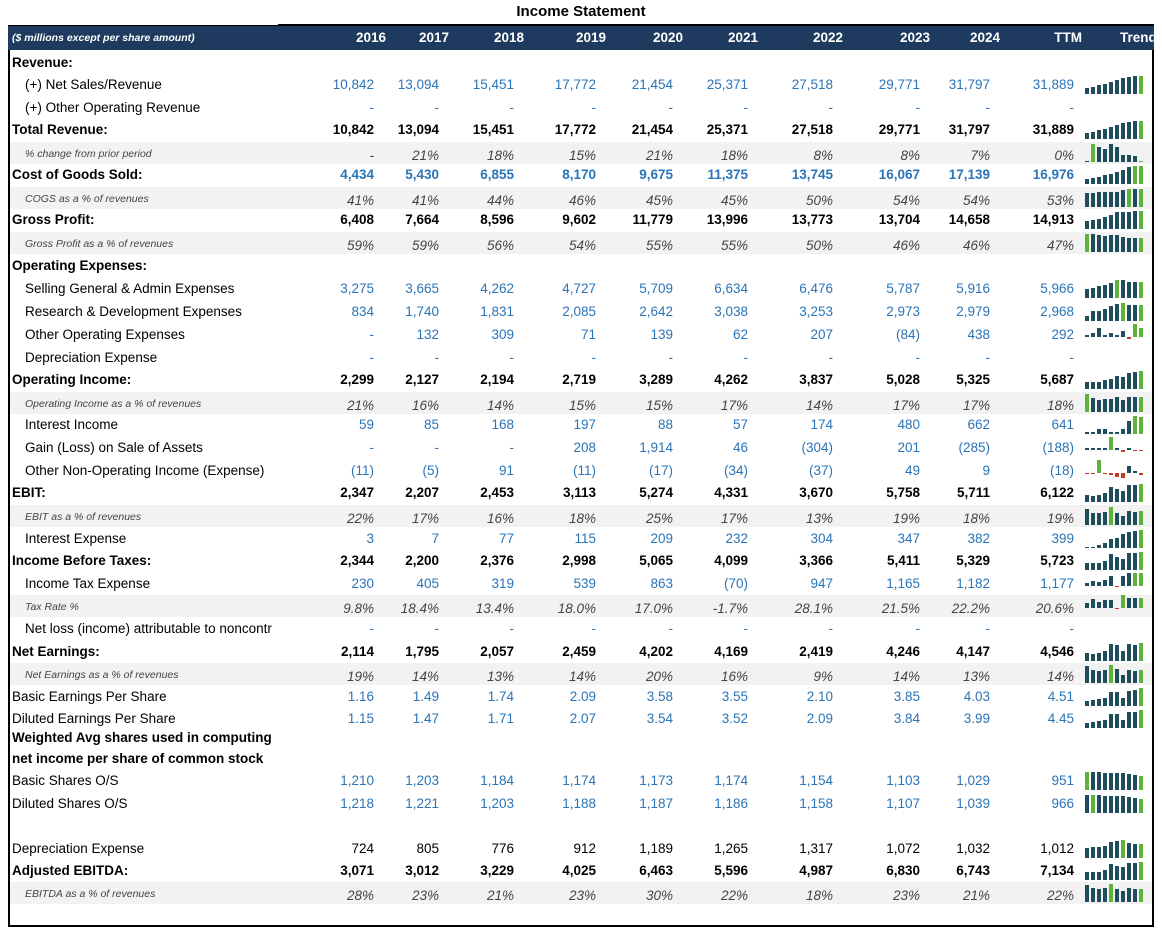 The width and height of the screenshot is (1162, 940). Describe the element at coordinates (94, 718) in the screenshot. I see `row-label: Diluted Earnings Per Share` at that location.